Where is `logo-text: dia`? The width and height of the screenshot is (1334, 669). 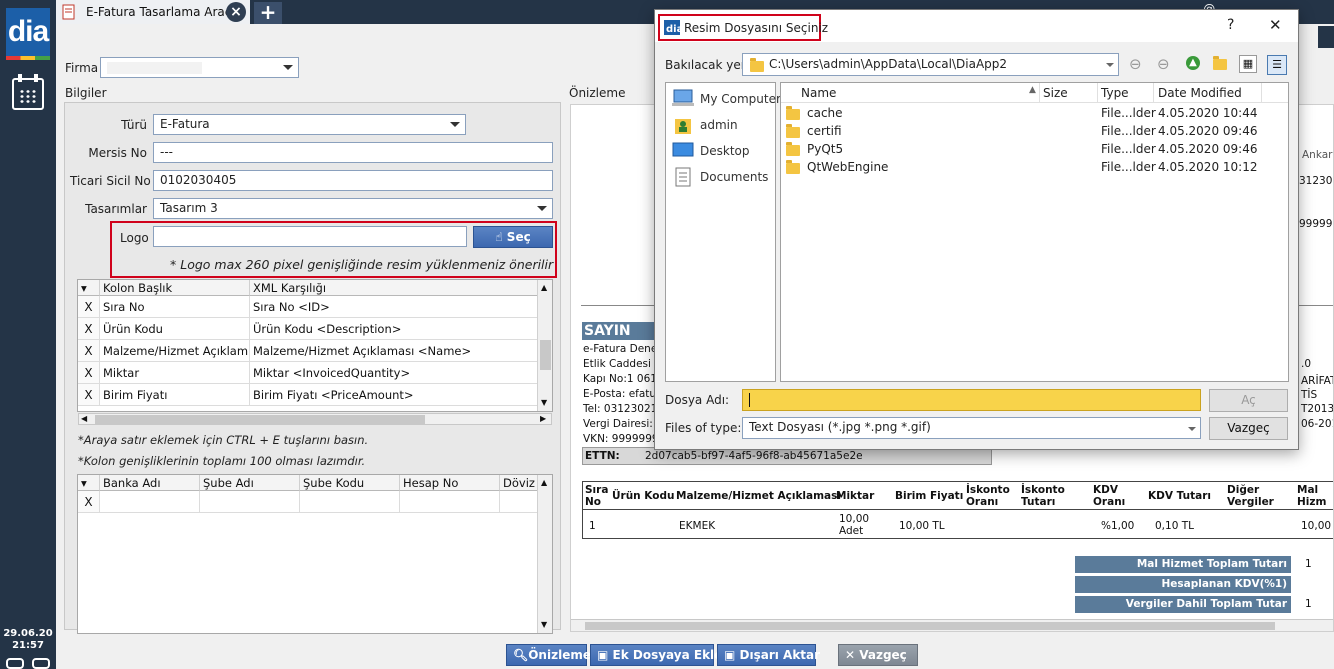
logo-text: dia is located at coordinates (28, 31).